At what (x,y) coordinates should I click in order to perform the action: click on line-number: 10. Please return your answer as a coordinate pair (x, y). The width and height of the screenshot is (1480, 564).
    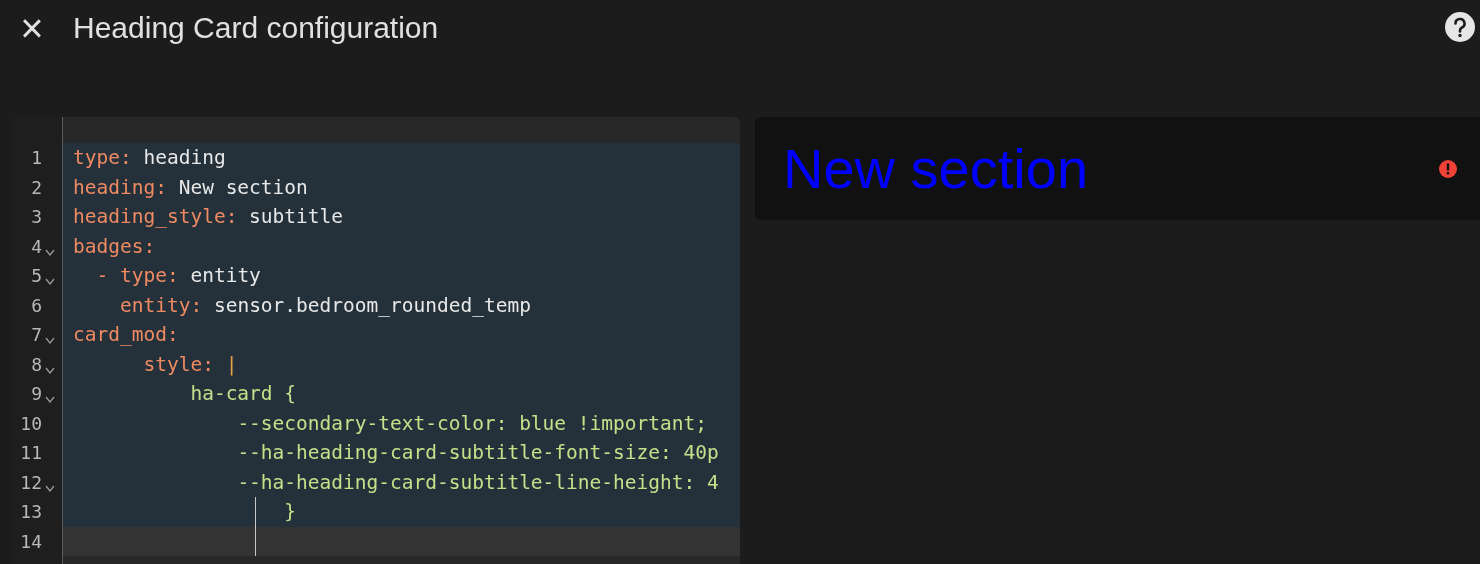
    Looking at the image, I should click on (31, 423).